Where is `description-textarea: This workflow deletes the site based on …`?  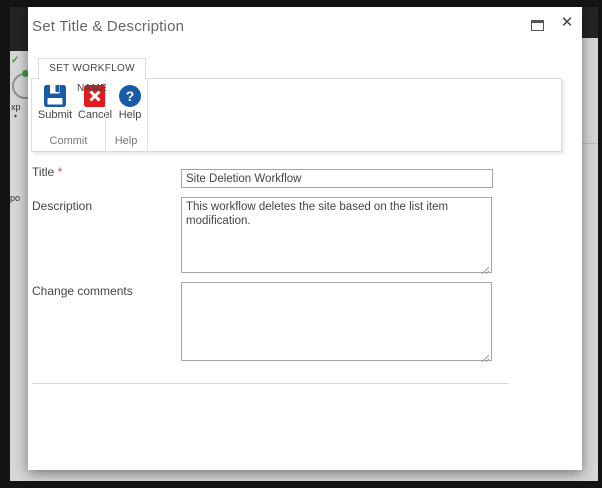 description-textarea: This workflow deletes the site based on … is located at coordinates (336, 235).